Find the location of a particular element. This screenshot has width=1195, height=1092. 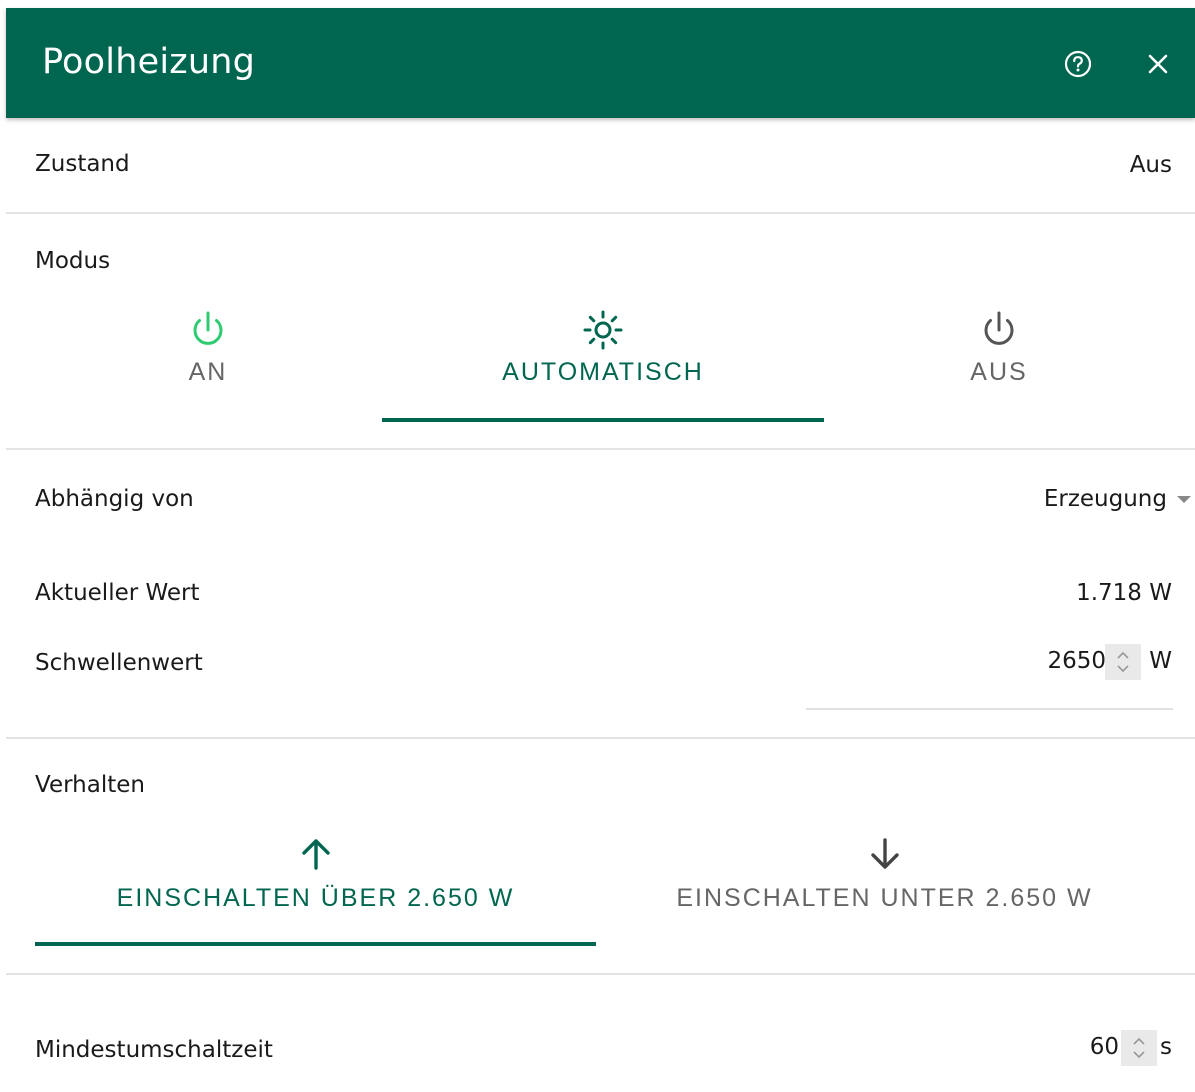

min-switch-time-unit: s is located at coordinates (1166, 1047).